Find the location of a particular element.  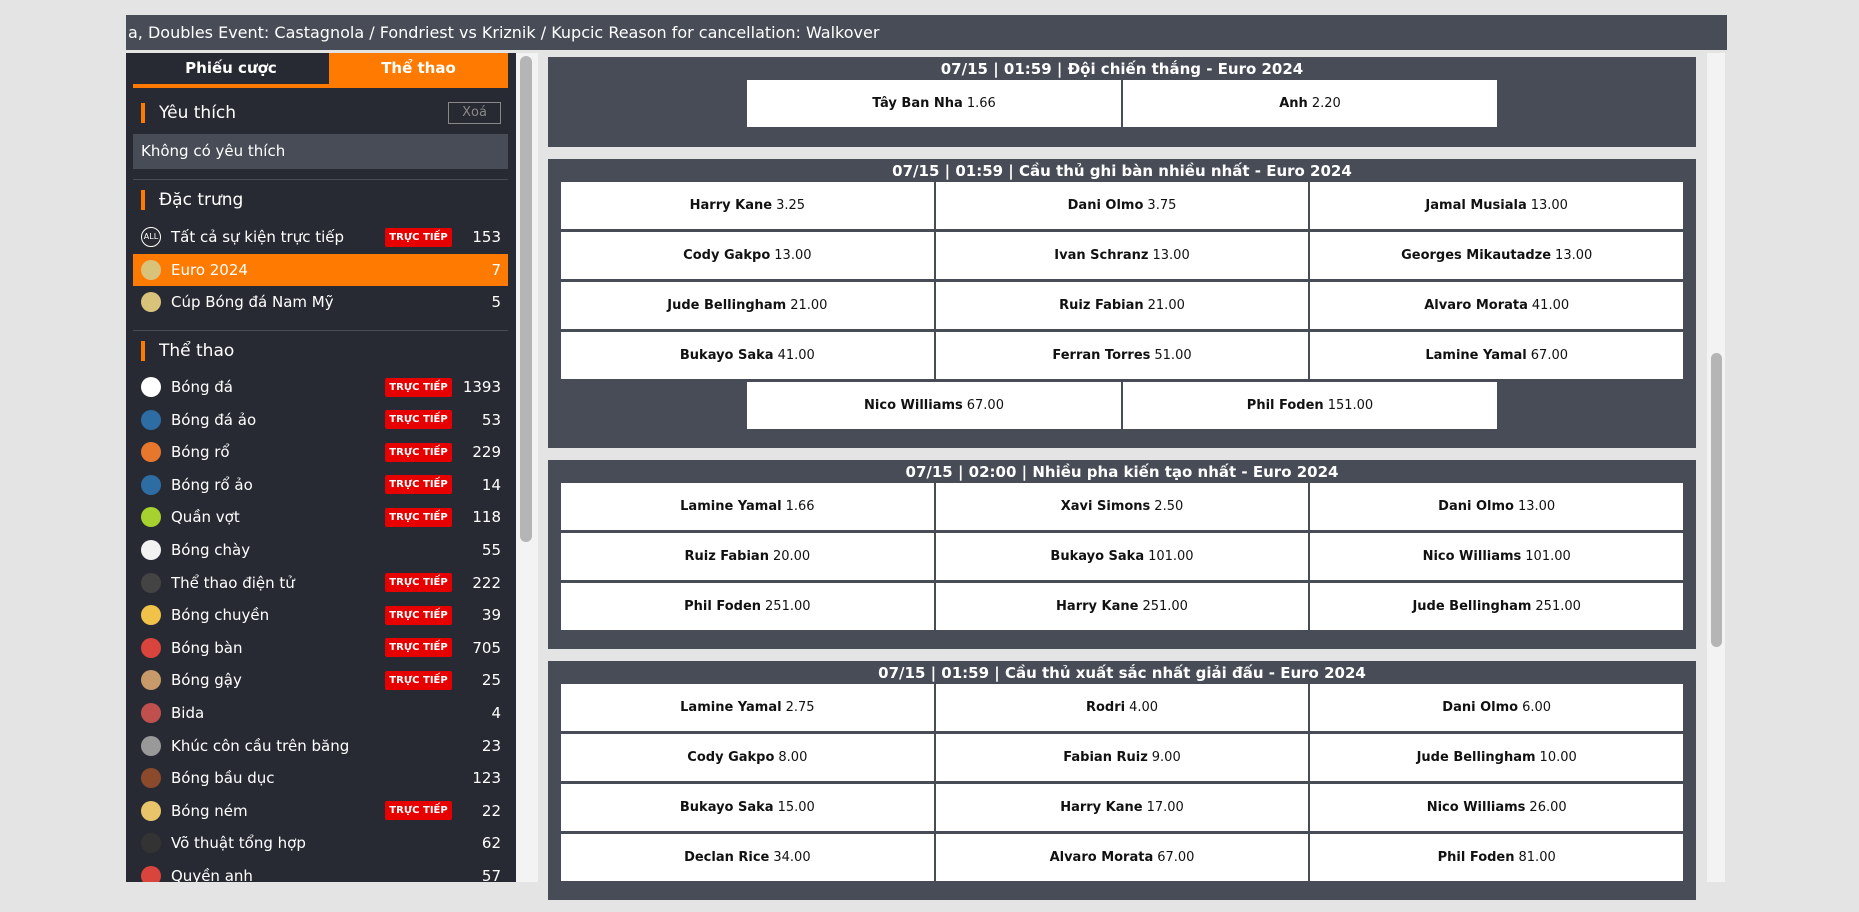

selection-name: Dani Olmo is located at coordinates (1476, 506).